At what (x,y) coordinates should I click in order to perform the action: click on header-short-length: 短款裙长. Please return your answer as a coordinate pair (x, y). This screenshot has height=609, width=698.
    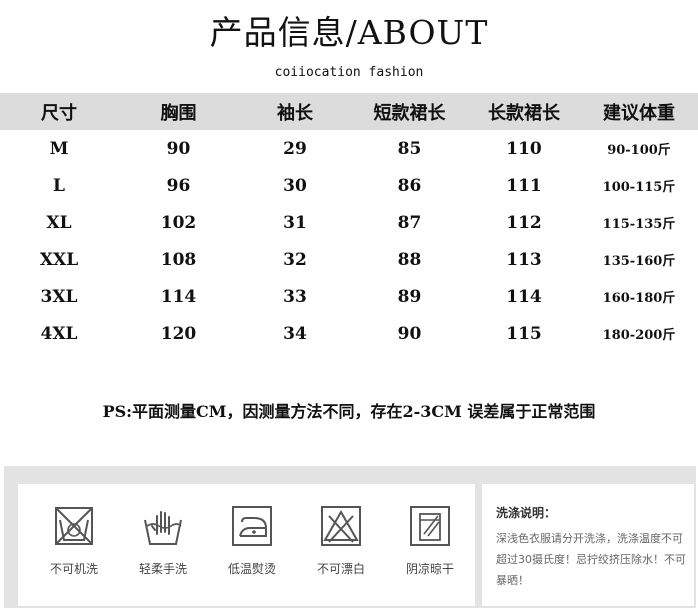
    Looking at the image, I should click on (409, 113).